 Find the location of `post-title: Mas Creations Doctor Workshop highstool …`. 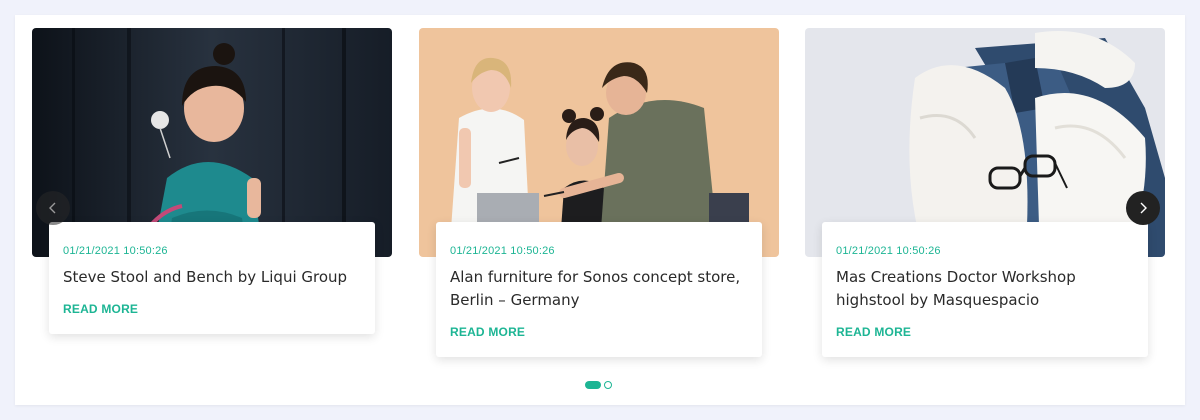

post-title: Mas Creations Doctor Workshop highstool … is located at coordinates (985, 289).